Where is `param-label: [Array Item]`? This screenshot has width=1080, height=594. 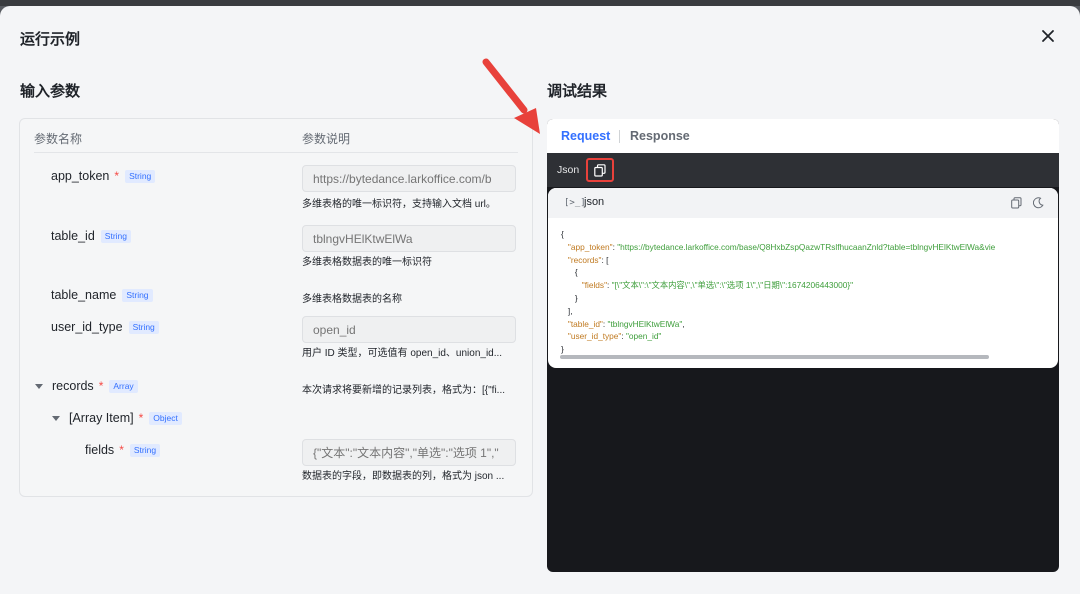 param-label: [Array Item] is located at coordinates (101, 418).